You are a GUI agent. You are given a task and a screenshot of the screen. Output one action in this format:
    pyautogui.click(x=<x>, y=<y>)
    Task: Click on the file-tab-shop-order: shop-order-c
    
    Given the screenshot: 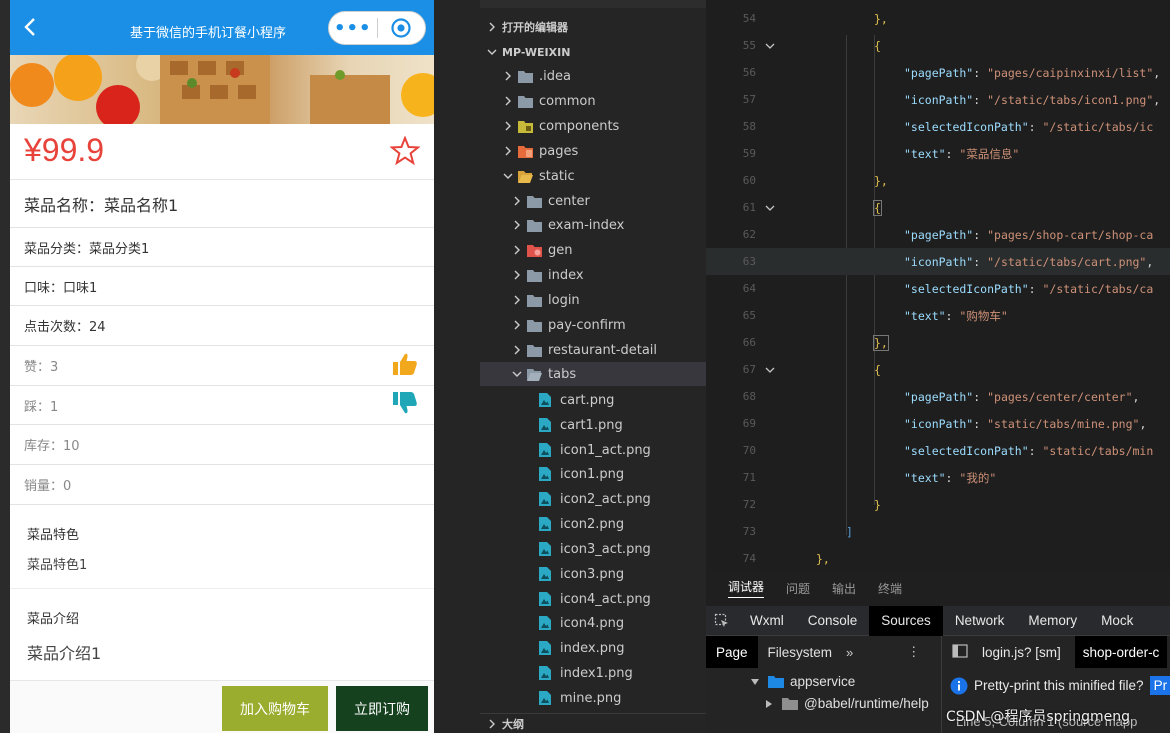 What is the action you would take?
    pyautogui.click(x=1121, y=652)
    